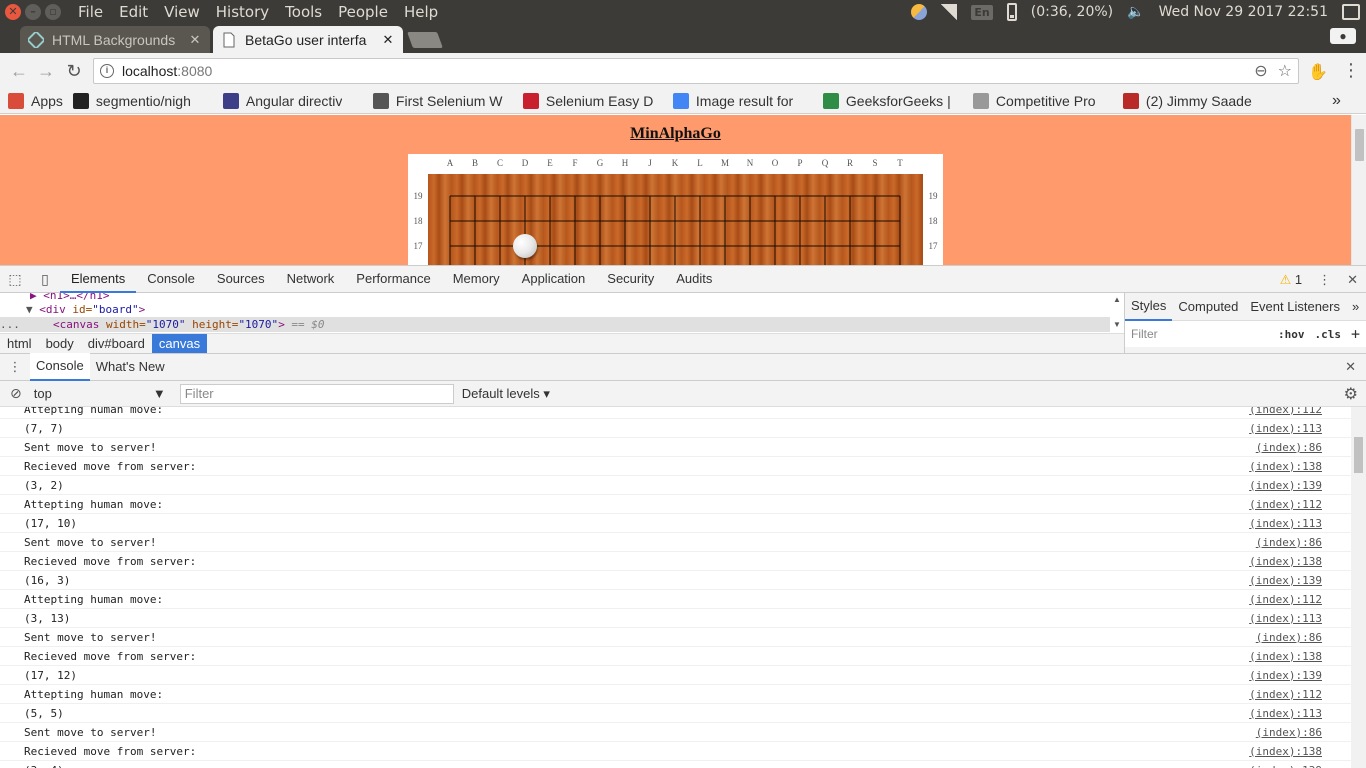  What do you see at coordinates (303, 12) in the screenshot?
I see `menu-tools: Tools` at bounding box center [303, 12].